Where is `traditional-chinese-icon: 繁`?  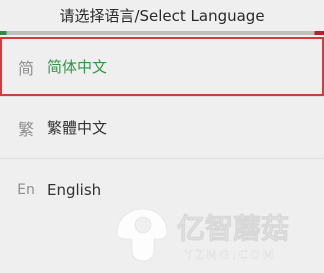
traditional-chinese-icon: 繁 is located at coordinates (25, 129).